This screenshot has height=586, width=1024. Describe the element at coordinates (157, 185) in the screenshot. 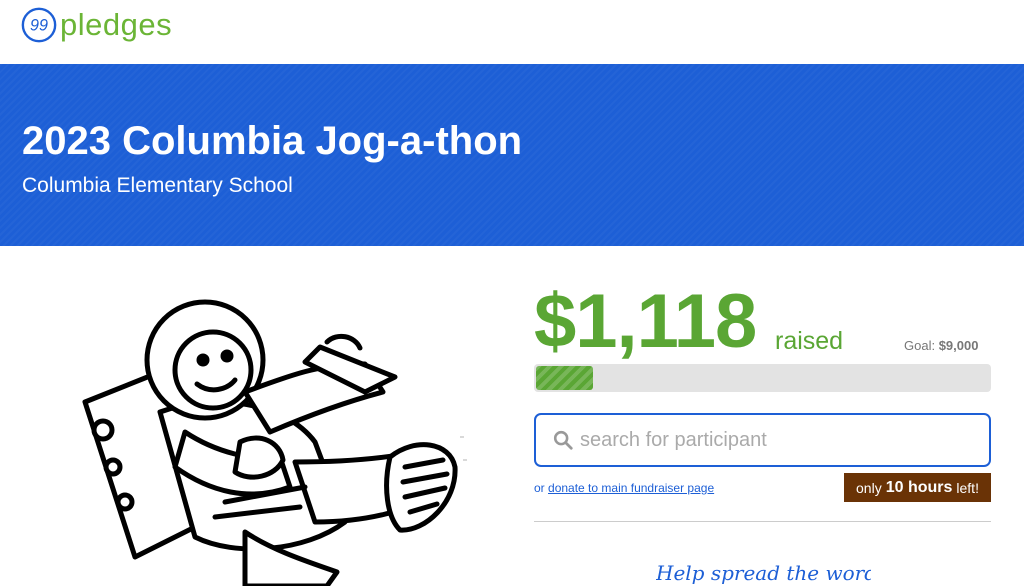

I see `school-name: Columbia Elementary School` at that location.